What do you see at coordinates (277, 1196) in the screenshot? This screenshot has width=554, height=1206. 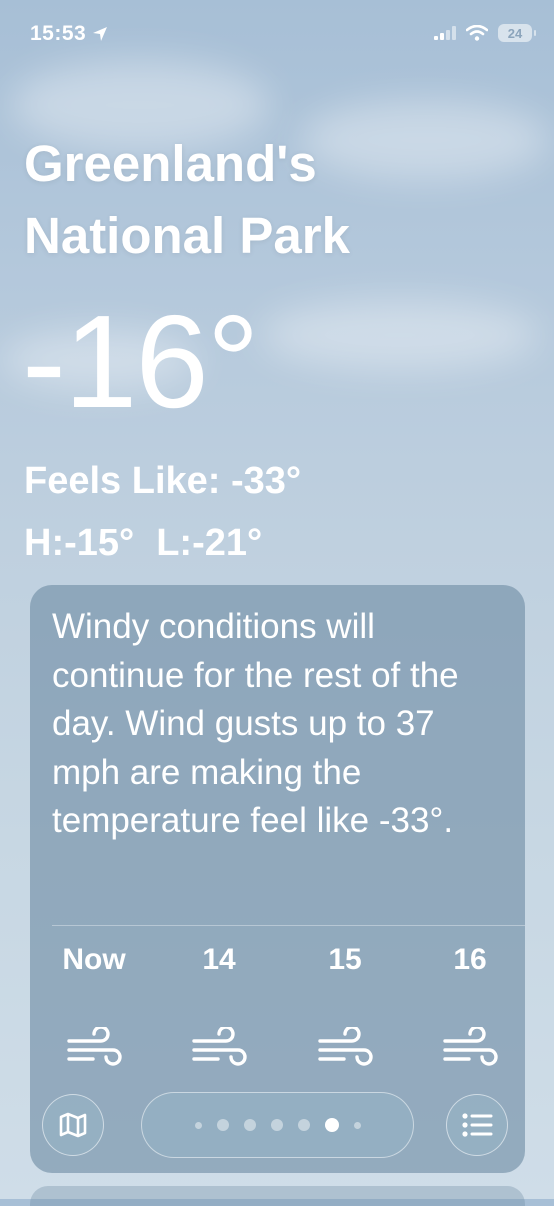 I see `next-card-edge` at bounding box center [277, 1196].